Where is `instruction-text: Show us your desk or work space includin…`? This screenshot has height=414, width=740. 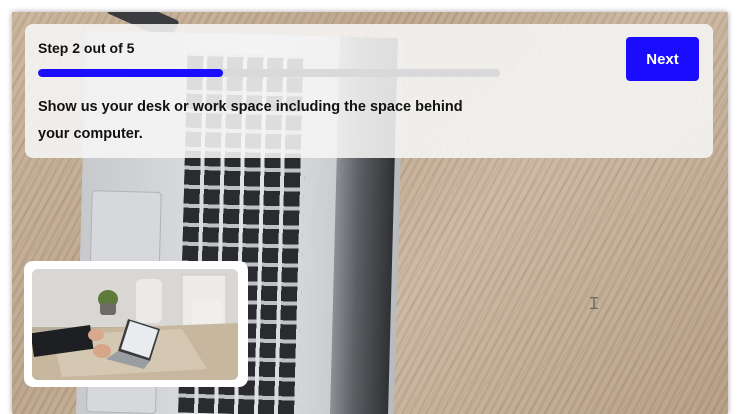
instruction-text: Show us your desk or work space includin… is located at coordinates (250, 120).